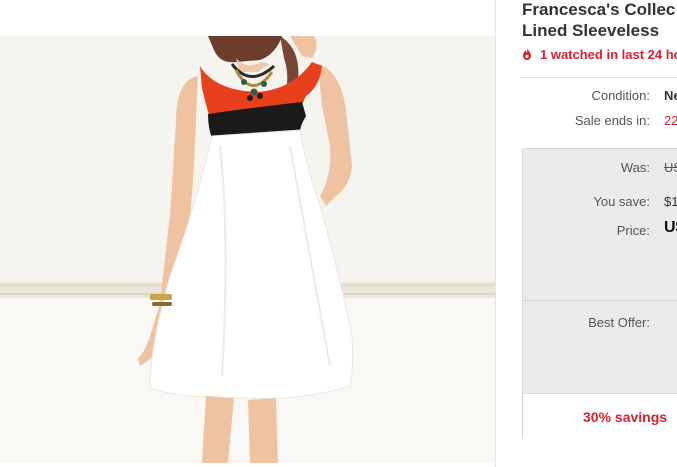 The height and width of the screenshot is (467, 677). What do you see at coordinates (670, 201) in the screenshot?
I see `you-save-value: $1` at bounding box center [670, 201].